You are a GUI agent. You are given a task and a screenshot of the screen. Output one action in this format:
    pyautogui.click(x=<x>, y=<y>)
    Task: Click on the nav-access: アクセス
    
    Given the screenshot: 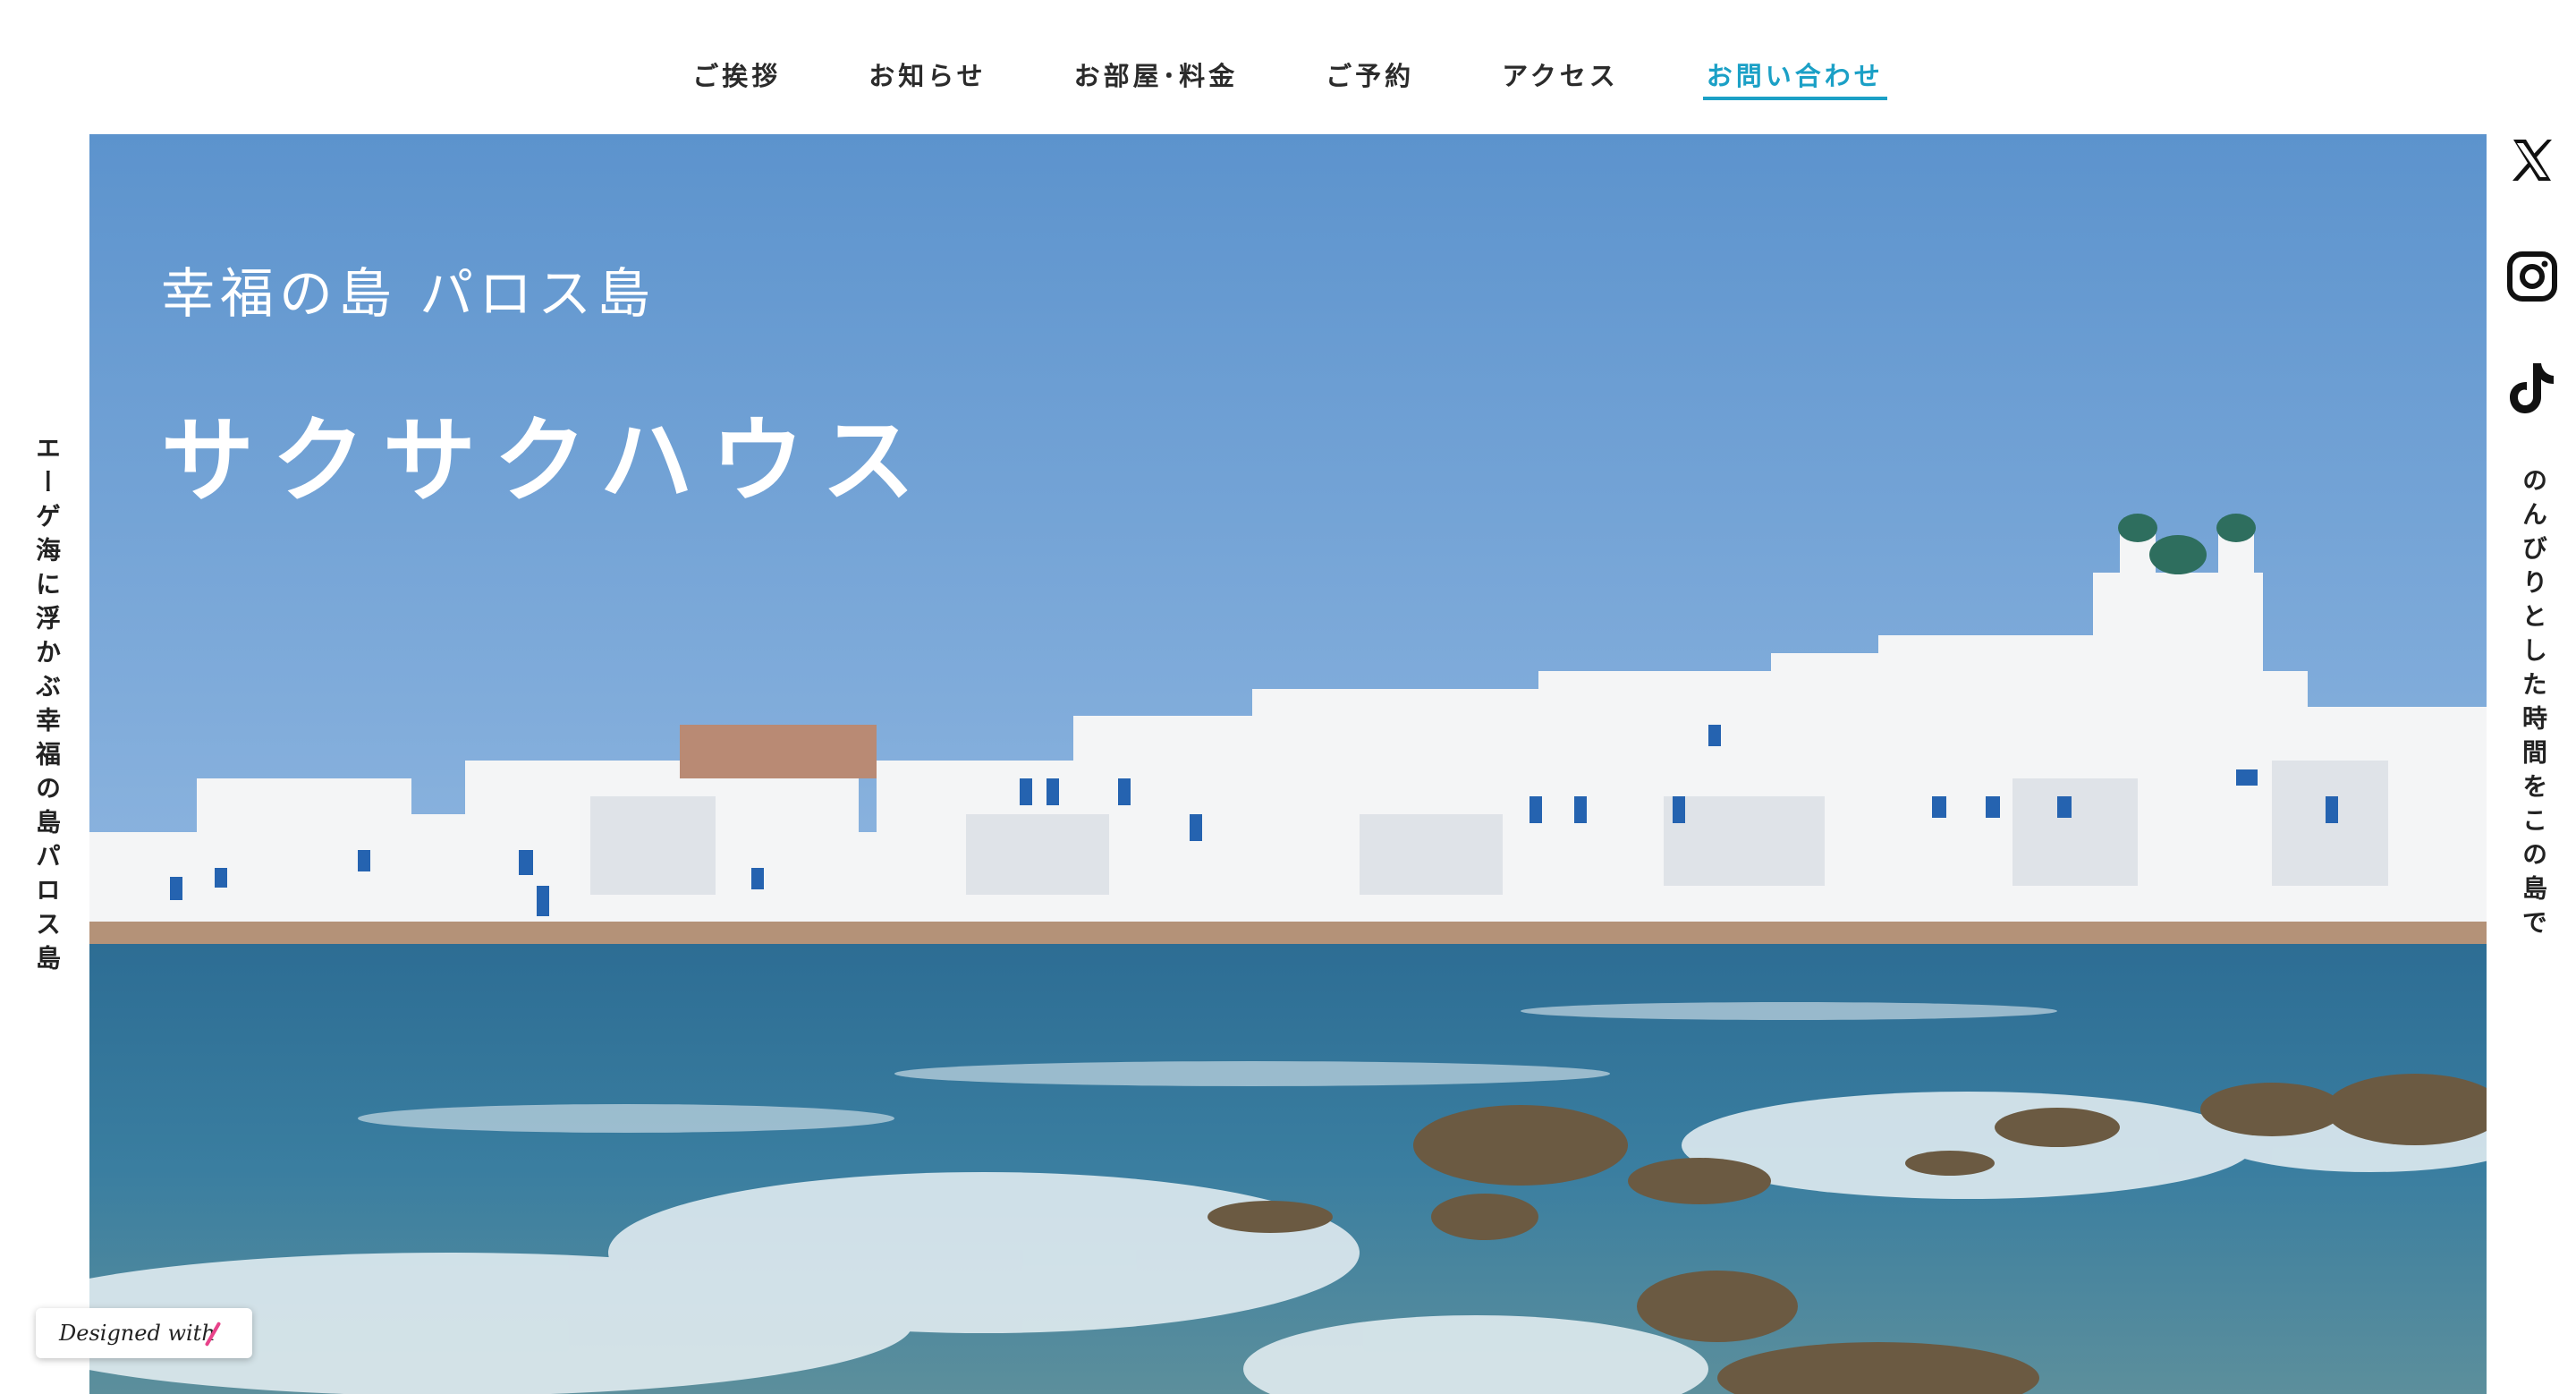 What is the action you would take?
    pyautogui.click(x=1560, y=66)
    